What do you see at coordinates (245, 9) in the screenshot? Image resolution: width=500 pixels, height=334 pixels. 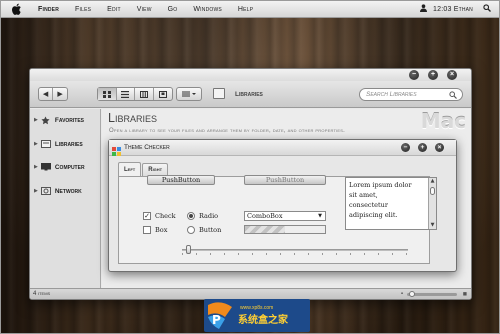 I see `menu-help: Help` at bounding box center [245, 9].